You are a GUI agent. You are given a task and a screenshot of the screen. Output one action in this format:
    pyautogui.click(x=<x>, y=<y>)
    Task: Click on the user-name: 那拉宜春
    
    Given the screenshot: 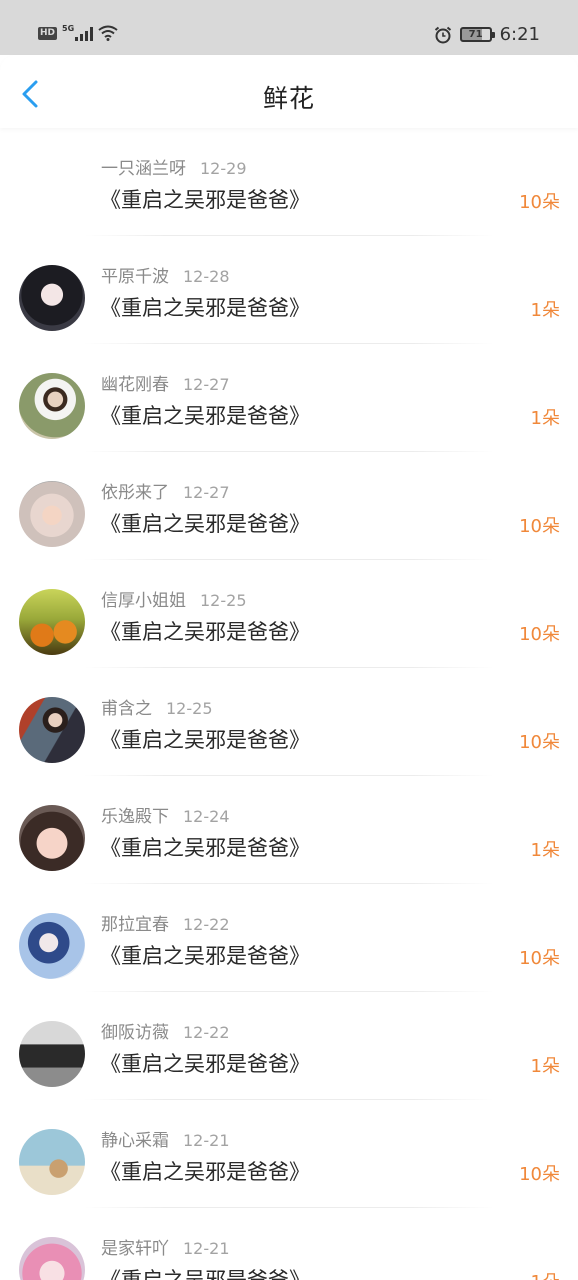 What is the action you would take?
    pyautogui.click(x=135, y=925)
    